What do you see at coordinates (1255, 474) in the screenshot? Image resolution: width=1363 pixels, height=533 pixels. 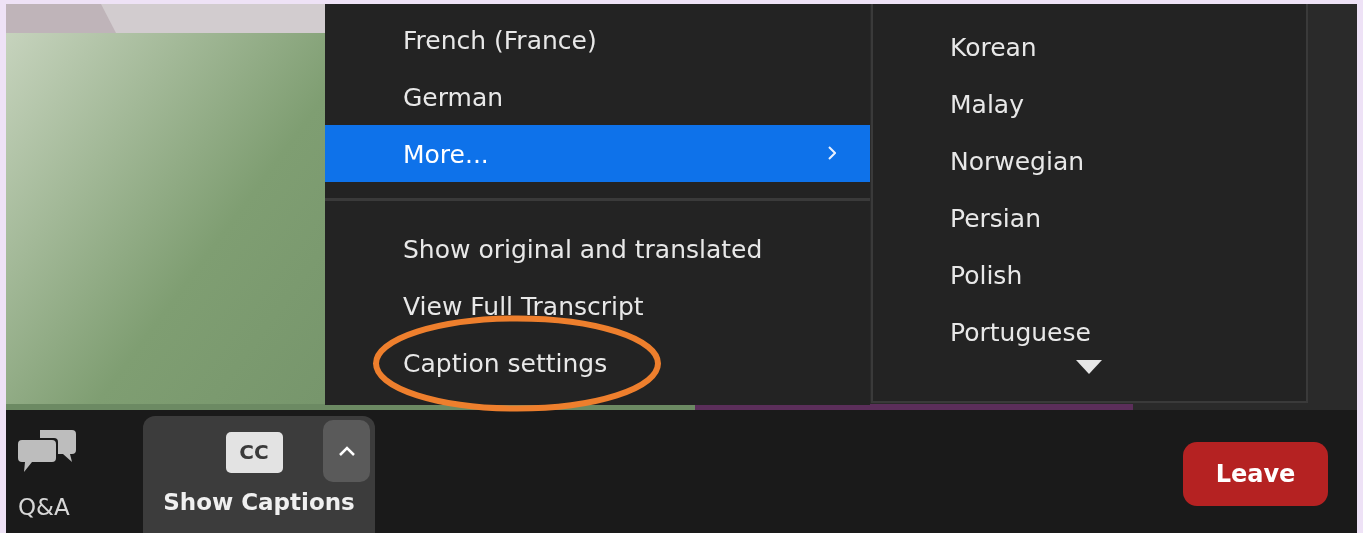 I see `leave-button: Leave` at bounding box center [1255, 474].